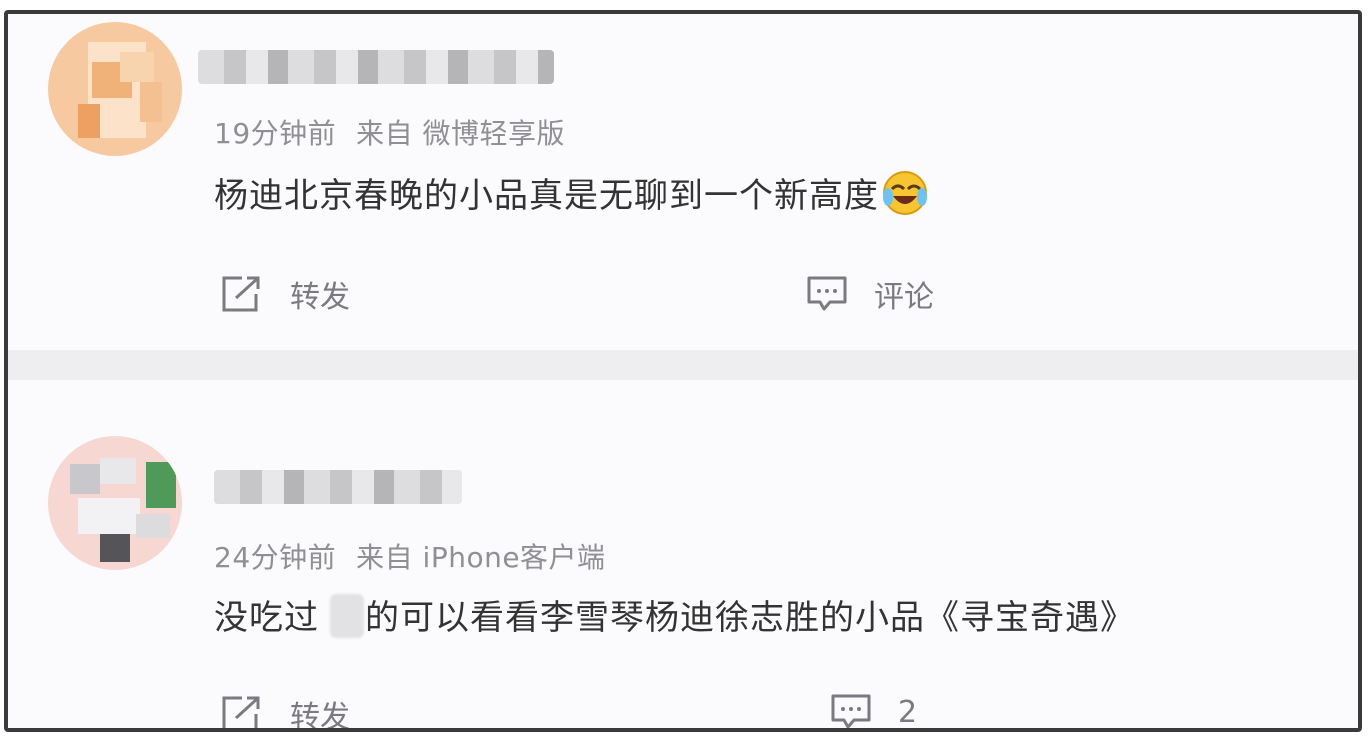 The width and height of the screenshot is (1370, 740). What do you see at coordinates (750, 618) in the screenshot?
I see `post-text-after: 的可以看看李雪琴杨迪徐志胜的小品《寻宝奇遇》` at bounding box center [750, 618].